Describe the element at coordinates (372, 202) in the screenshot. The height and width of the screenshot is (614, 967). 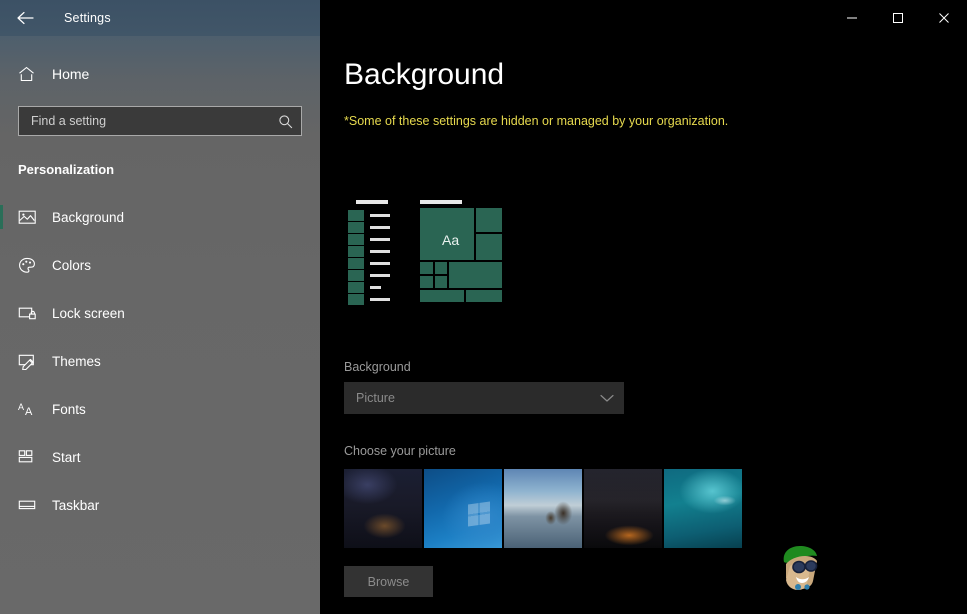
I see `preview-title-bar` at that location.